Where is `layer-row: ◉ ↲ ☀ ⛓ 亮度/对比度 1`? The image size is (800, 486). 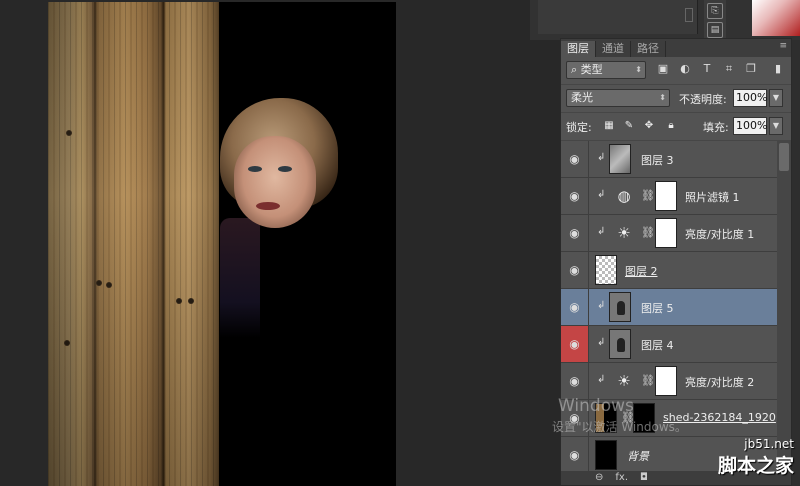 layer-row: ◉ ↲ ☀ ⛓ 亮度/对比度 1 is located at coordinates (669, 233).